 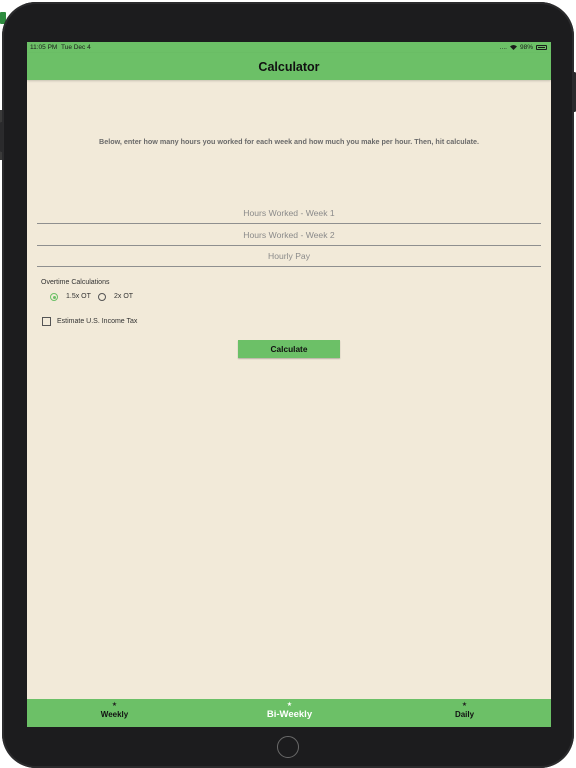 I want to click on status-time-date: 11:05 PM Tue Dec 4, so click(x=60, y=47).